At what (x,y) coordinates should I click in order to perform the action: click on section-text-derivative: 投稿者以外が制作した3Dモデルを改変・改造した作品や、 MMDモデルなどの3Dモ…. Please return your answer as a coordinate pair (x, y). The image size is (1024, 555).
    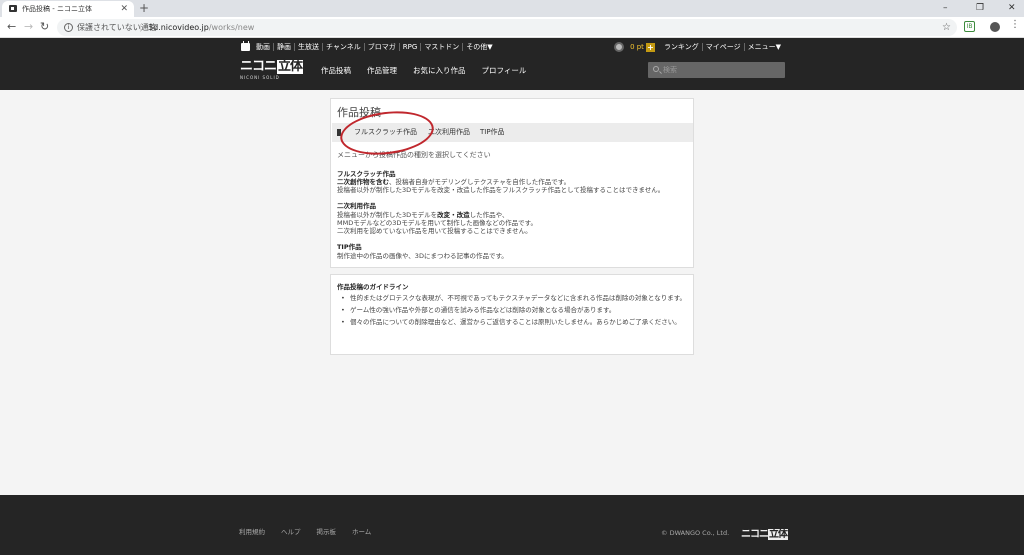
    Looking at the image, I should click on (514, 223).